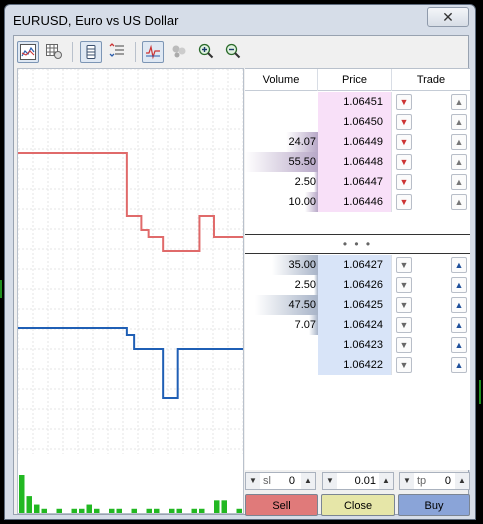 This screenshot has width=483, height=524. Describe the element at coordinates (281, 305) in the screenshot. I see `volume-cell: 47.50` at that location.